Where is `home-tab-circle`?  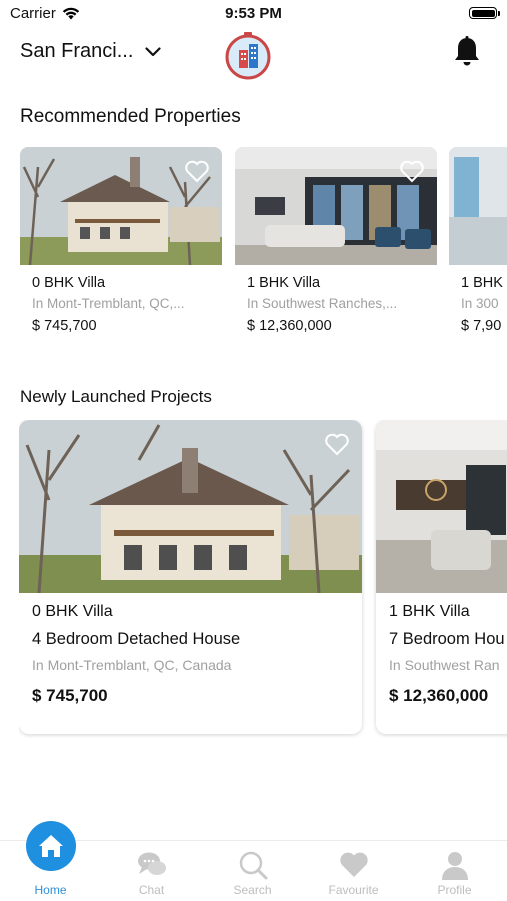 home-tab-circle is located at coordinates (50, 846).